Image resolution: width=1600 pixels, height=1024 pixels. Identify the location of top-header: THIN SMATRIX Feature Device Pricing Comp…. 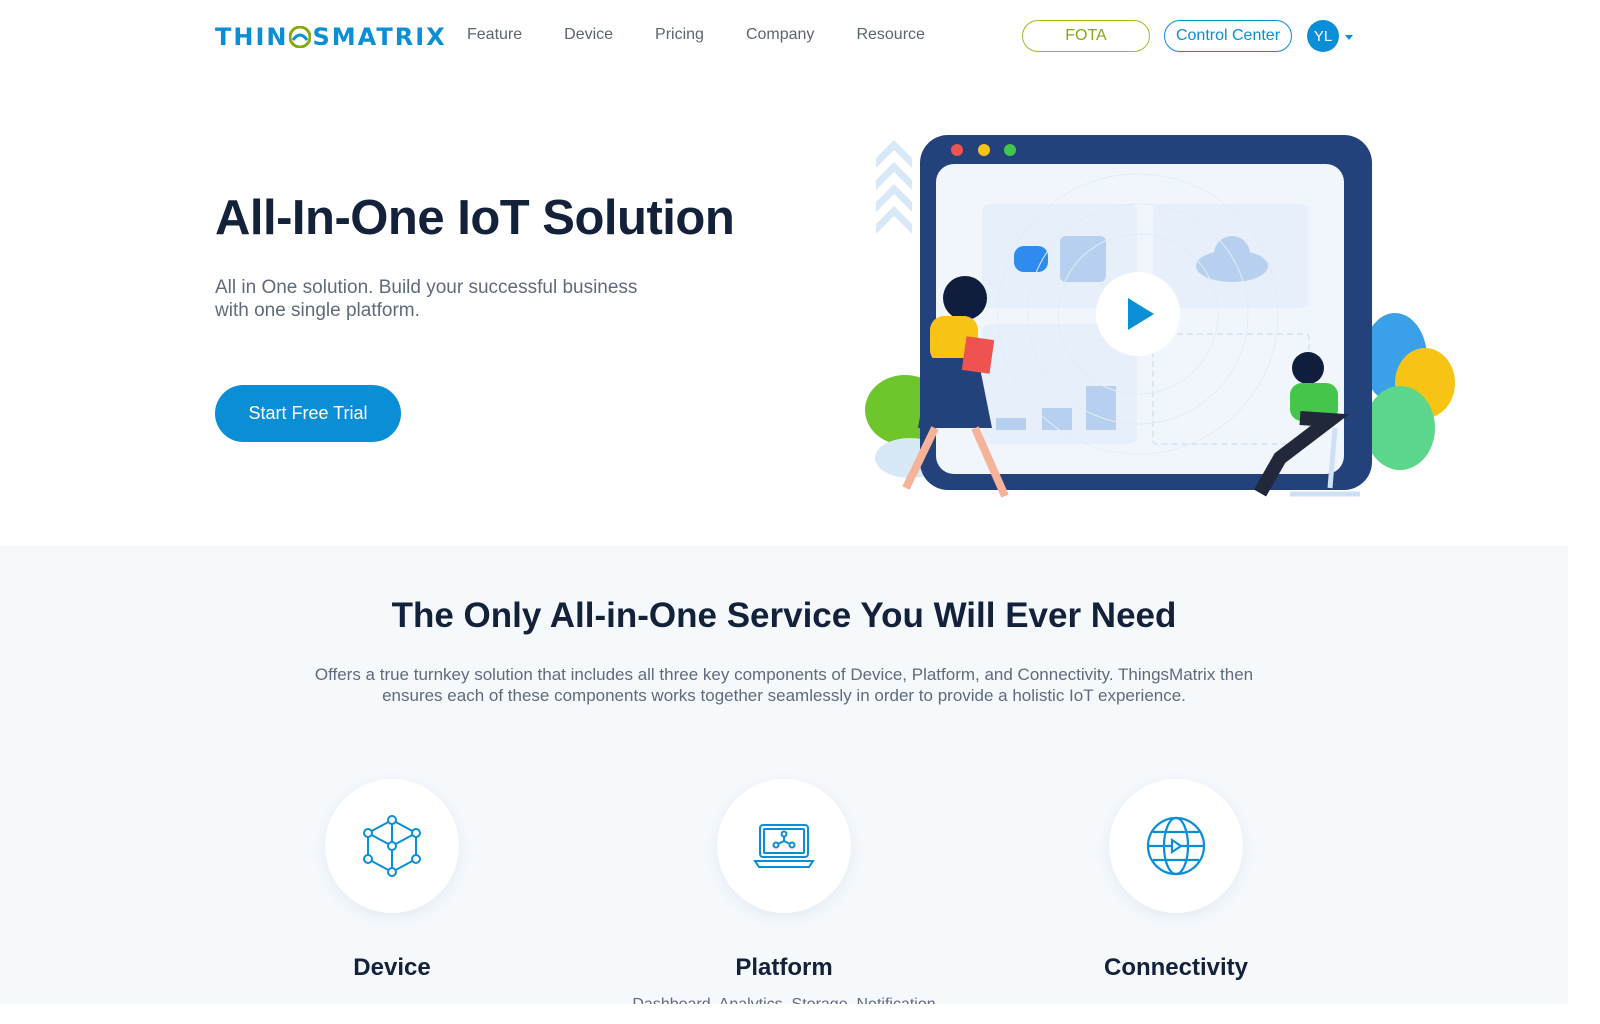
(784, 36).